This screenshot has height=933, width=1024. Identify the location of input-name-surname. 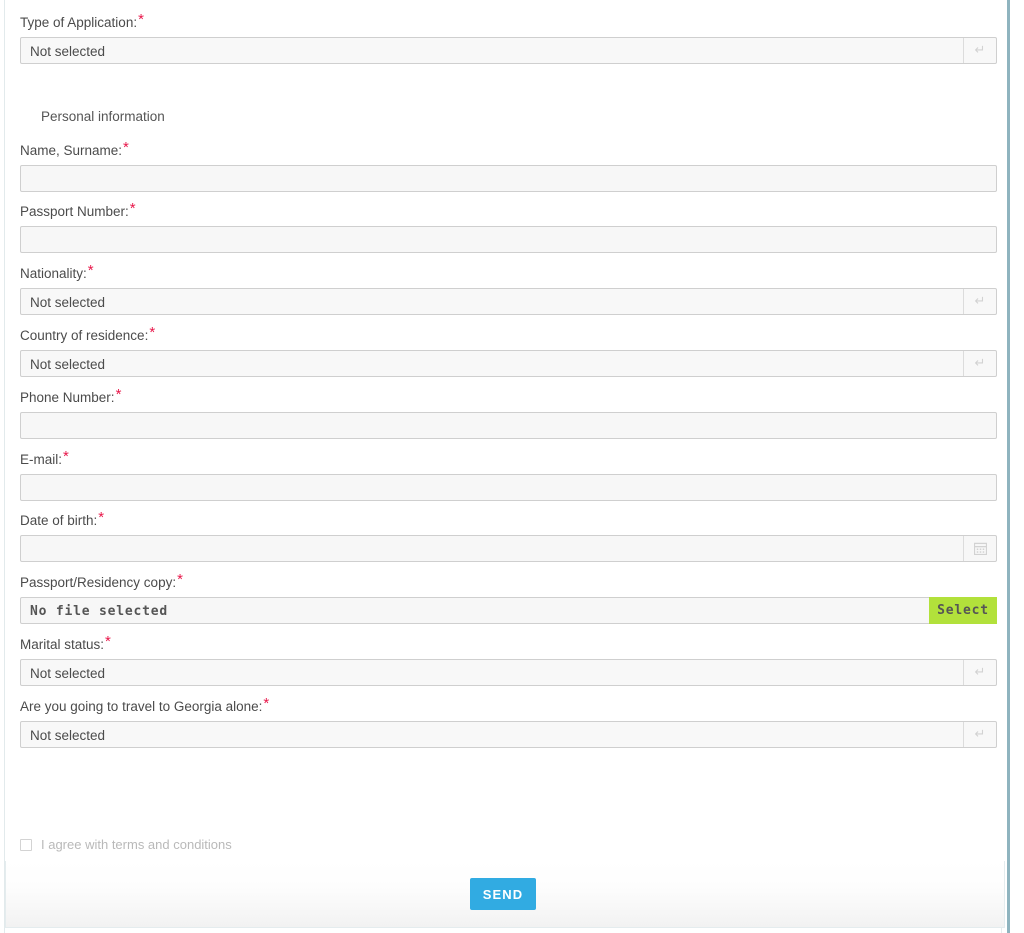
(508, 178).